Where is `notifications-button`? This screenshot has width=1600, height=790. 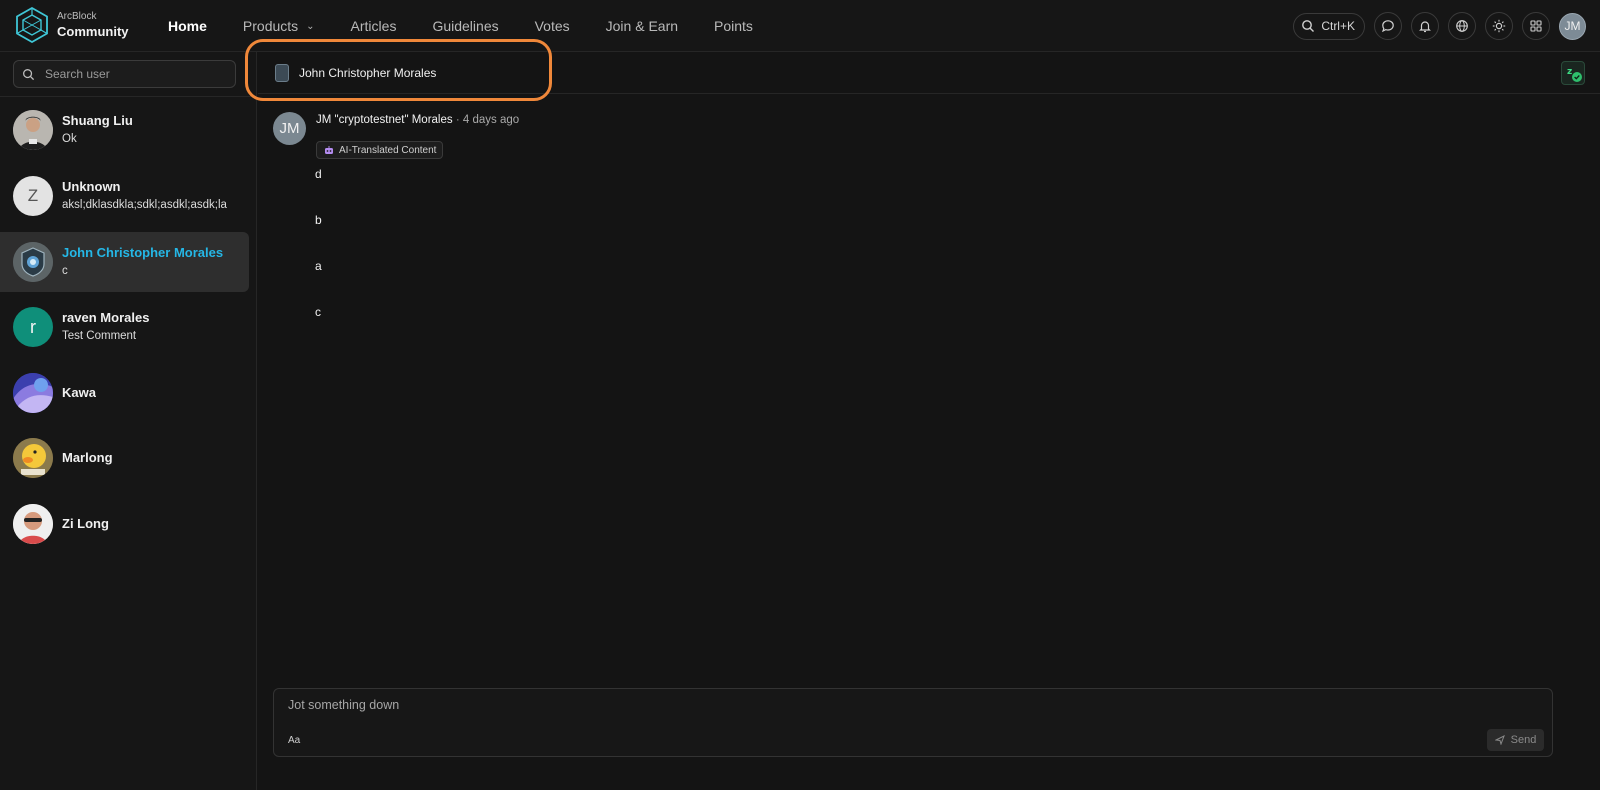 notifications-button is located at coordinates (1425, 26).